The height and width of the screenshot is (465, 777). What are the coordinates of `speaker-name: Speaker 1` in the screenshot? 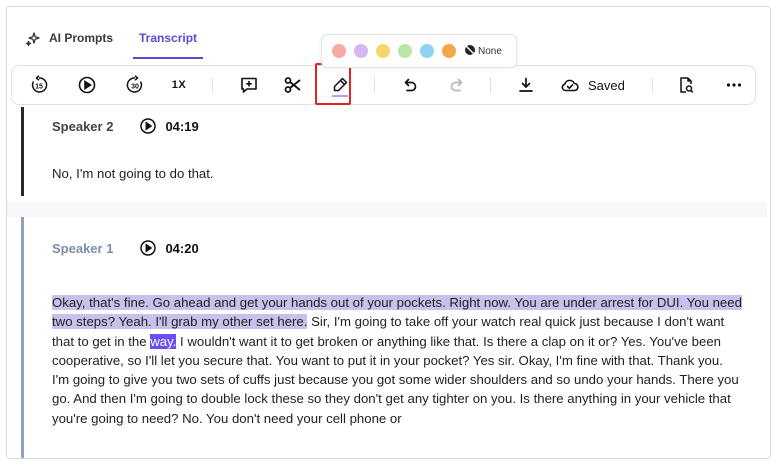 It's located at (82, 248).